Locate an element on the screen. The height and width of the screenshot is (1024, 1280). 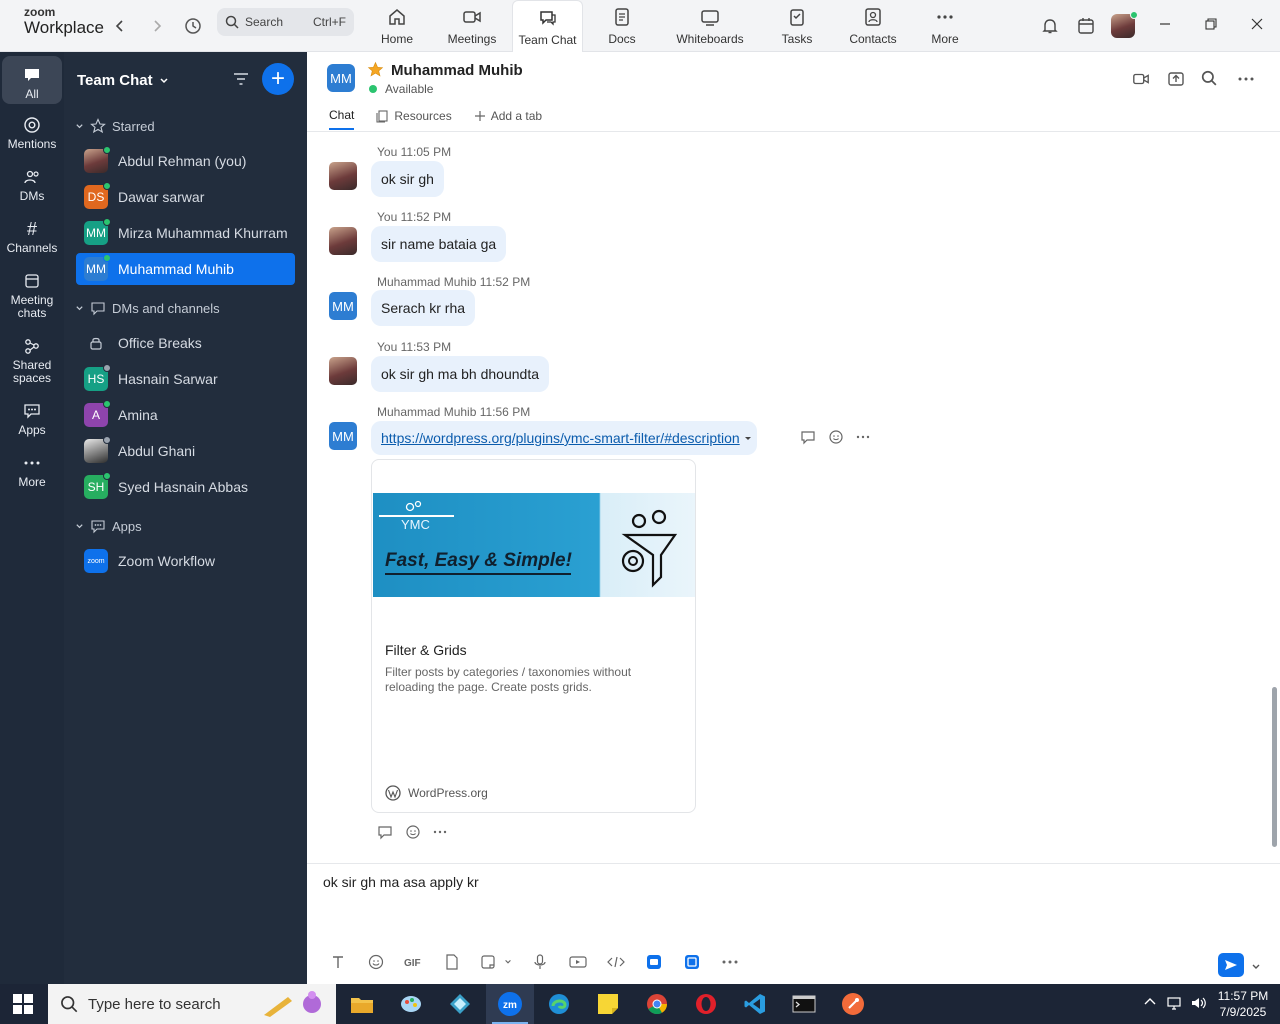
calendar-icon is located at coordinates (1086, 26).